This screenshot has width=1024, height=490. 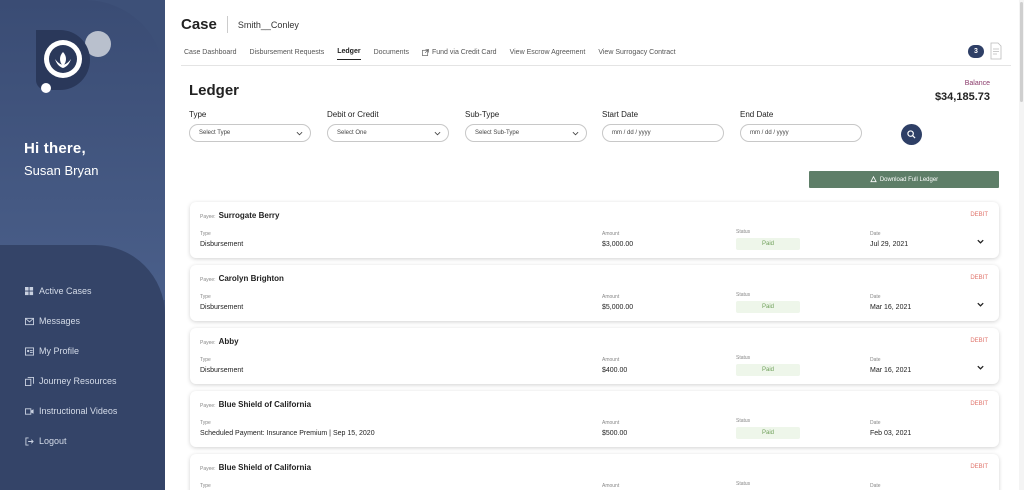 What do you see at coordinates (349, 54) in the screenshot?
I see `tab-ledger: Ledger` at bounding box center [349, 54].